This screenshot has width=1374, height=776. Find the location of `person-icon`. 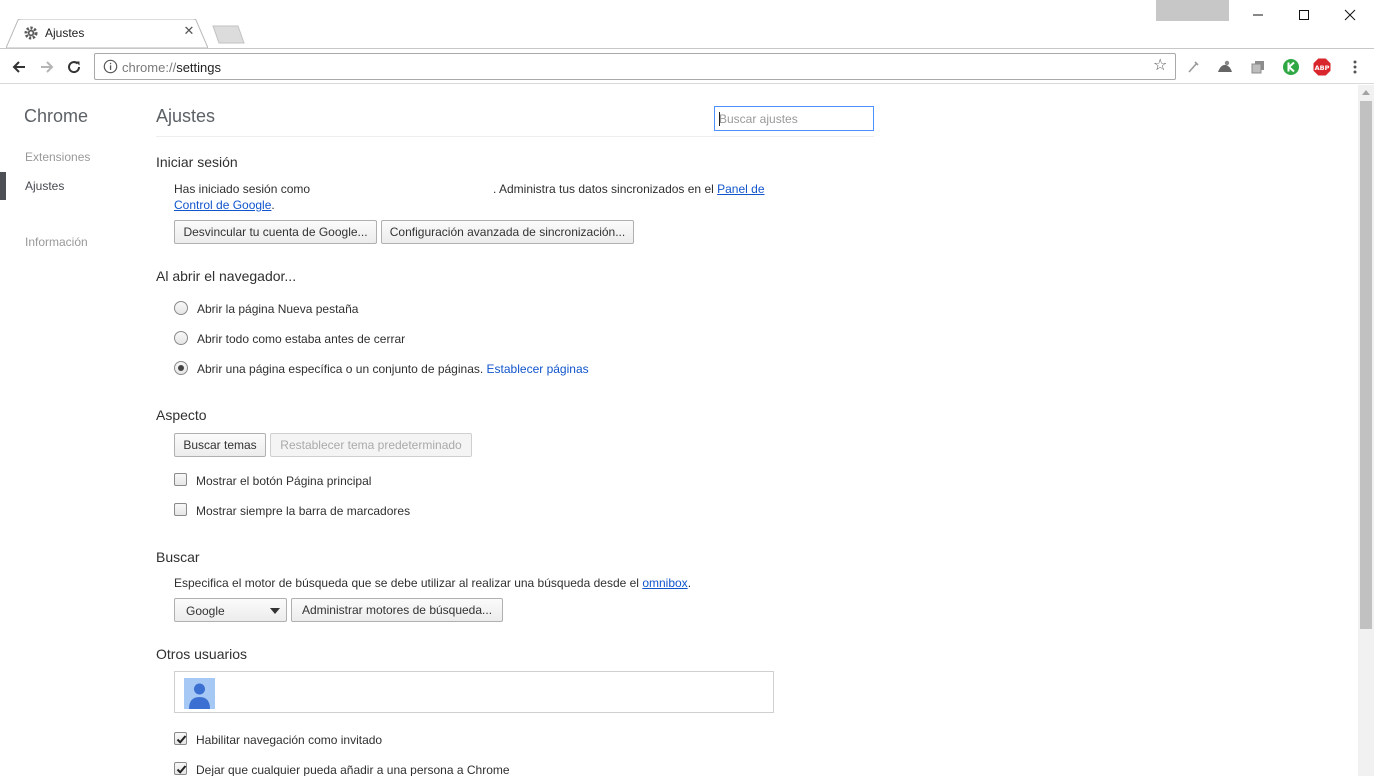

person-icon is located at coordinates (199, 696).